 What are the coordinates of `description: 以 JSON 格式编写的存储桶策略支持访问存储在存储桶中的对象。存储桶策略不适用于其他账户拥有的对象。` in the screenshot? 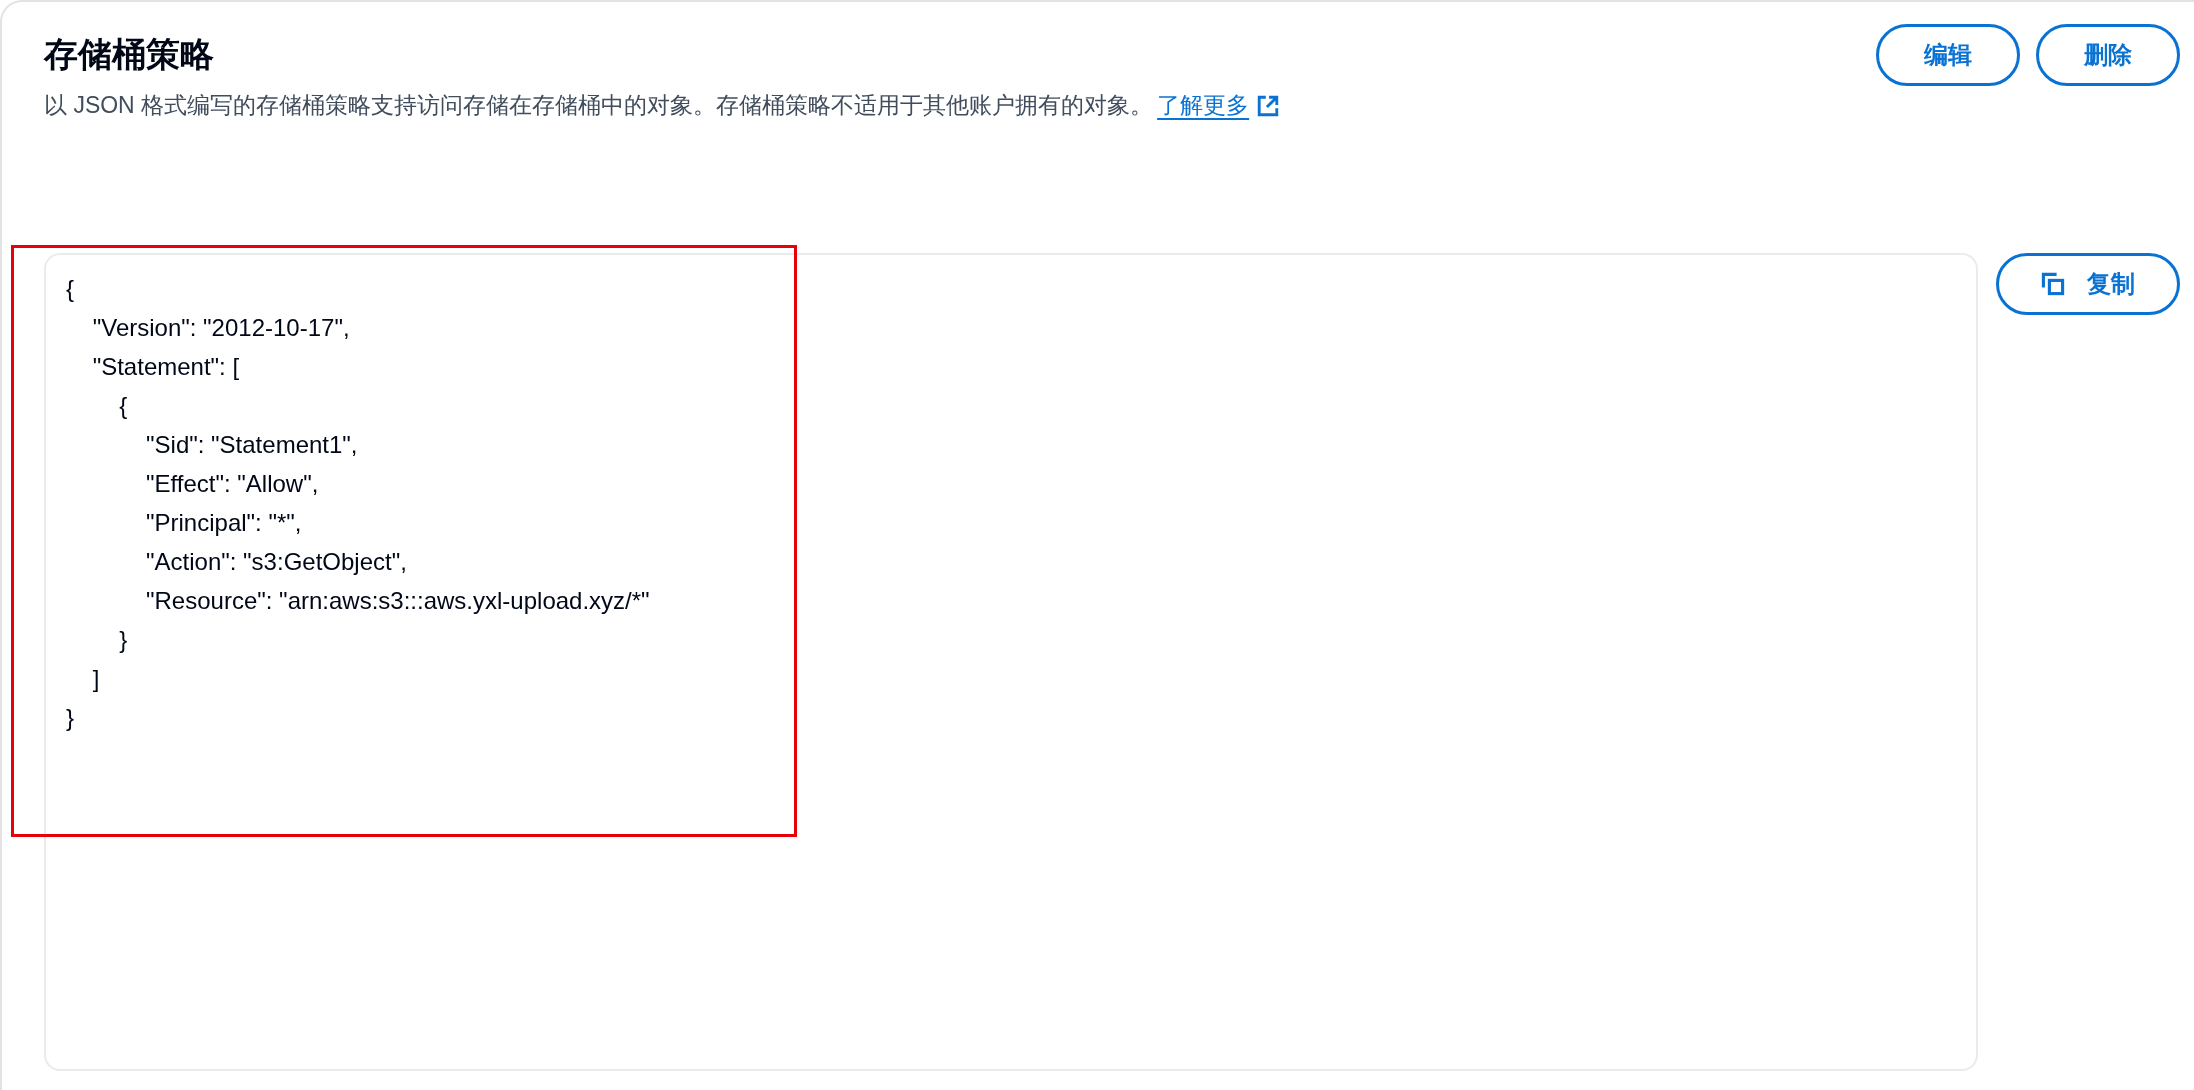 It's located at (599, 105).